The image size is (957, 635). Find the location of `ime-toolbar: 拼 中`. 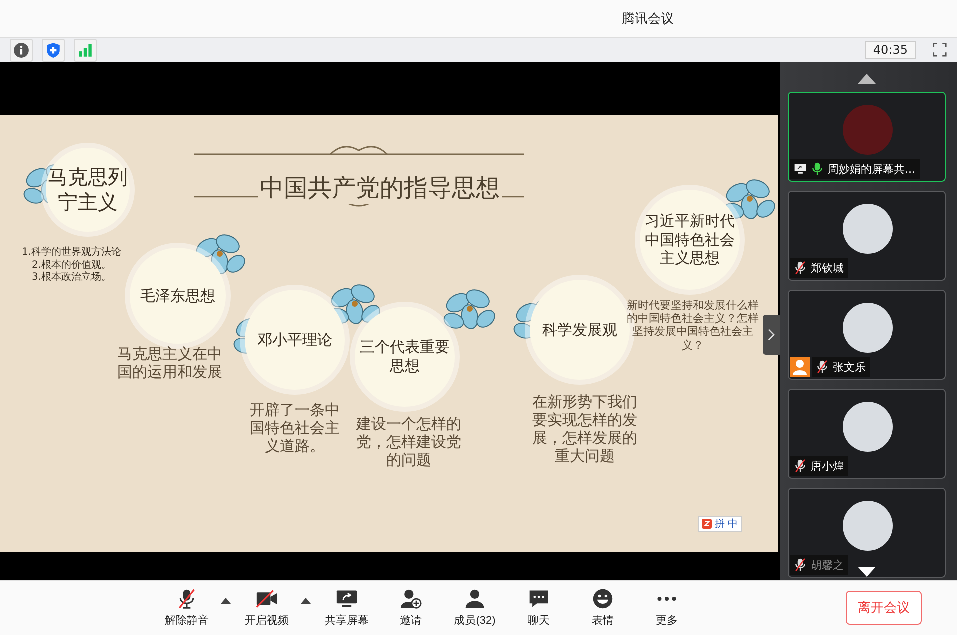

ime-toolbar: 拼 中 is located at coordinates (720, 524).